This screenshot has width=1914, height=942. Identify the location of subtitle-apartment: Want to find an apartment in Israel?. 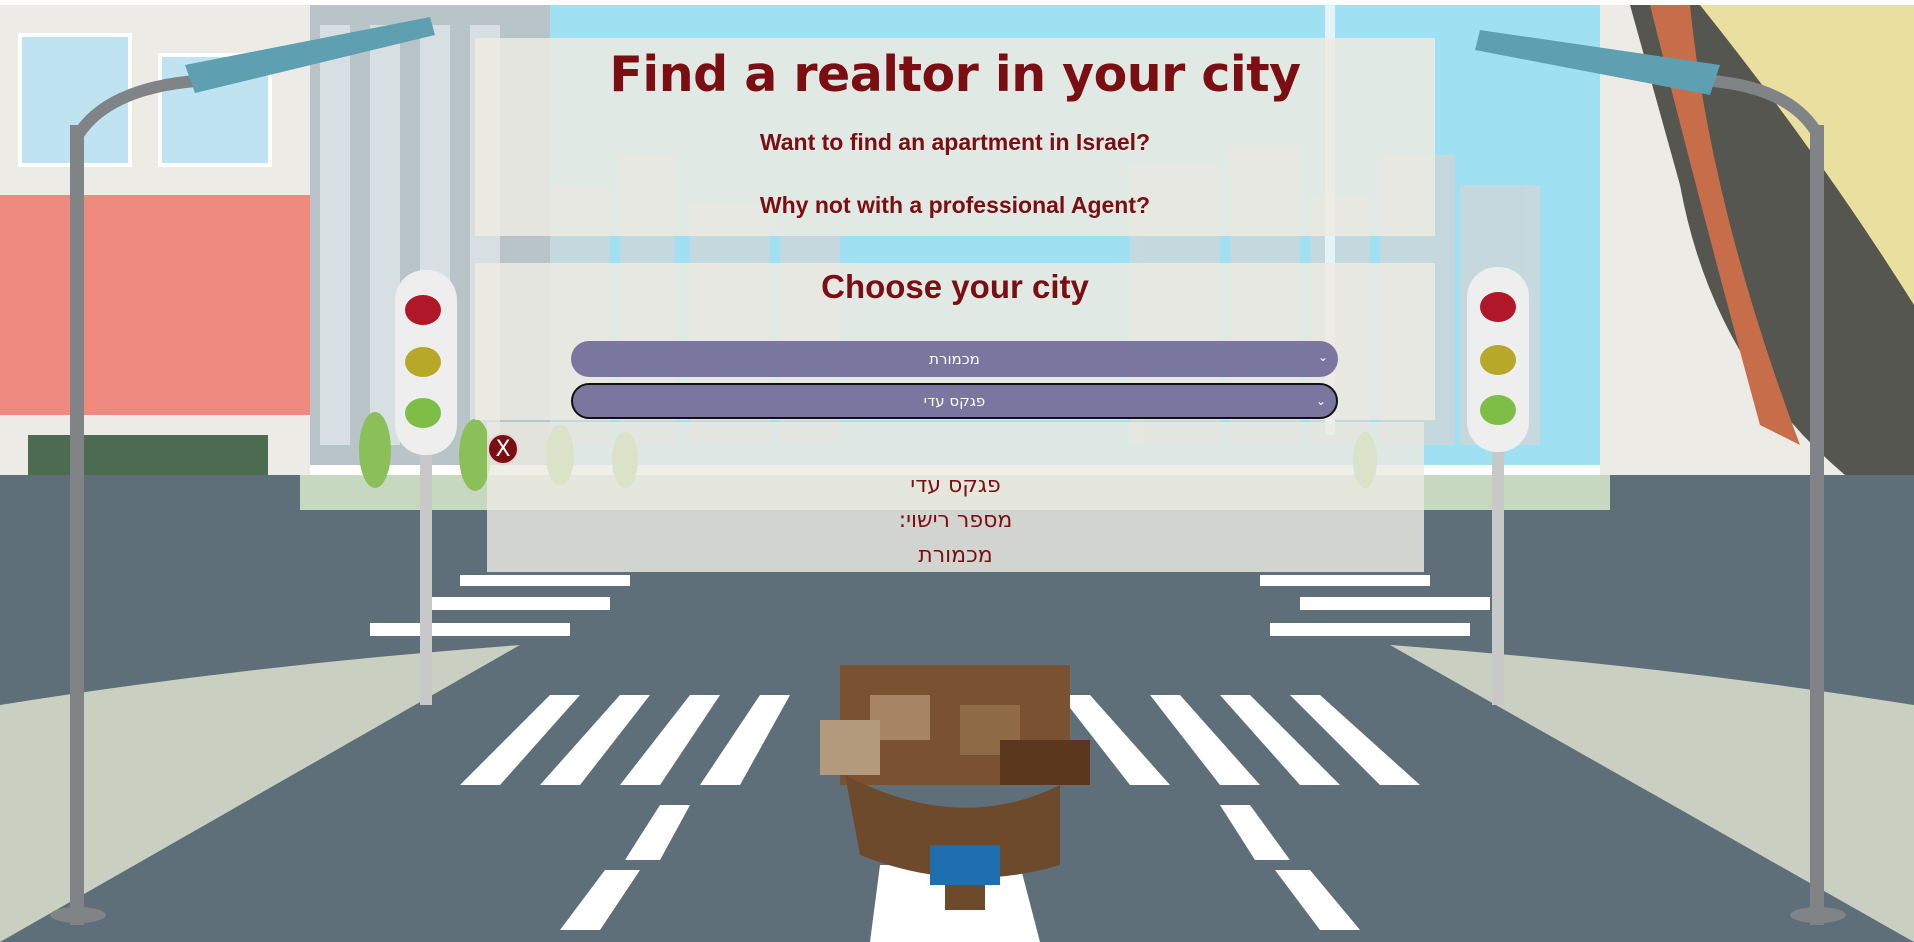
(955, 142).